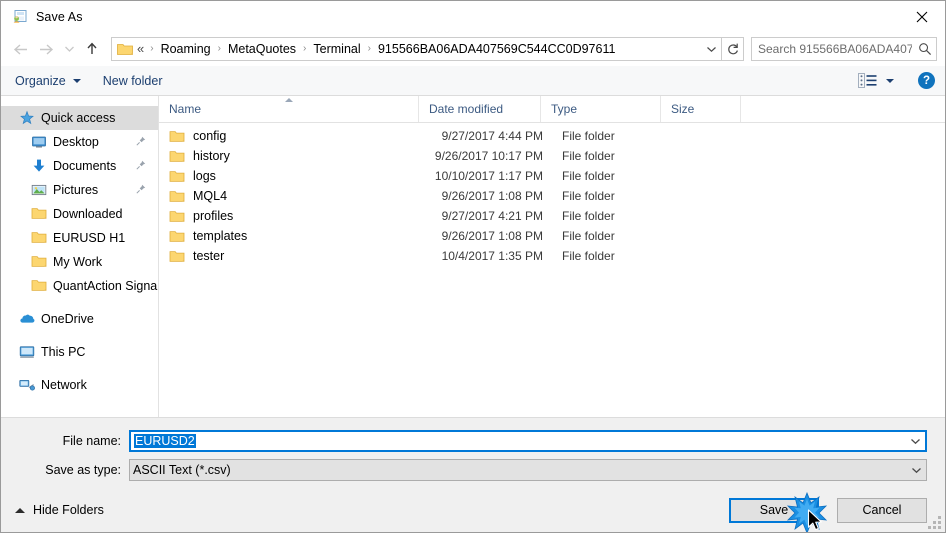 The width and height of the screenshot is (946, 533). What do you see at coordinates (916, 470) in the screenshot?
I see `save-as-type-chevron-down-icon` at bounding box center [916, 470].